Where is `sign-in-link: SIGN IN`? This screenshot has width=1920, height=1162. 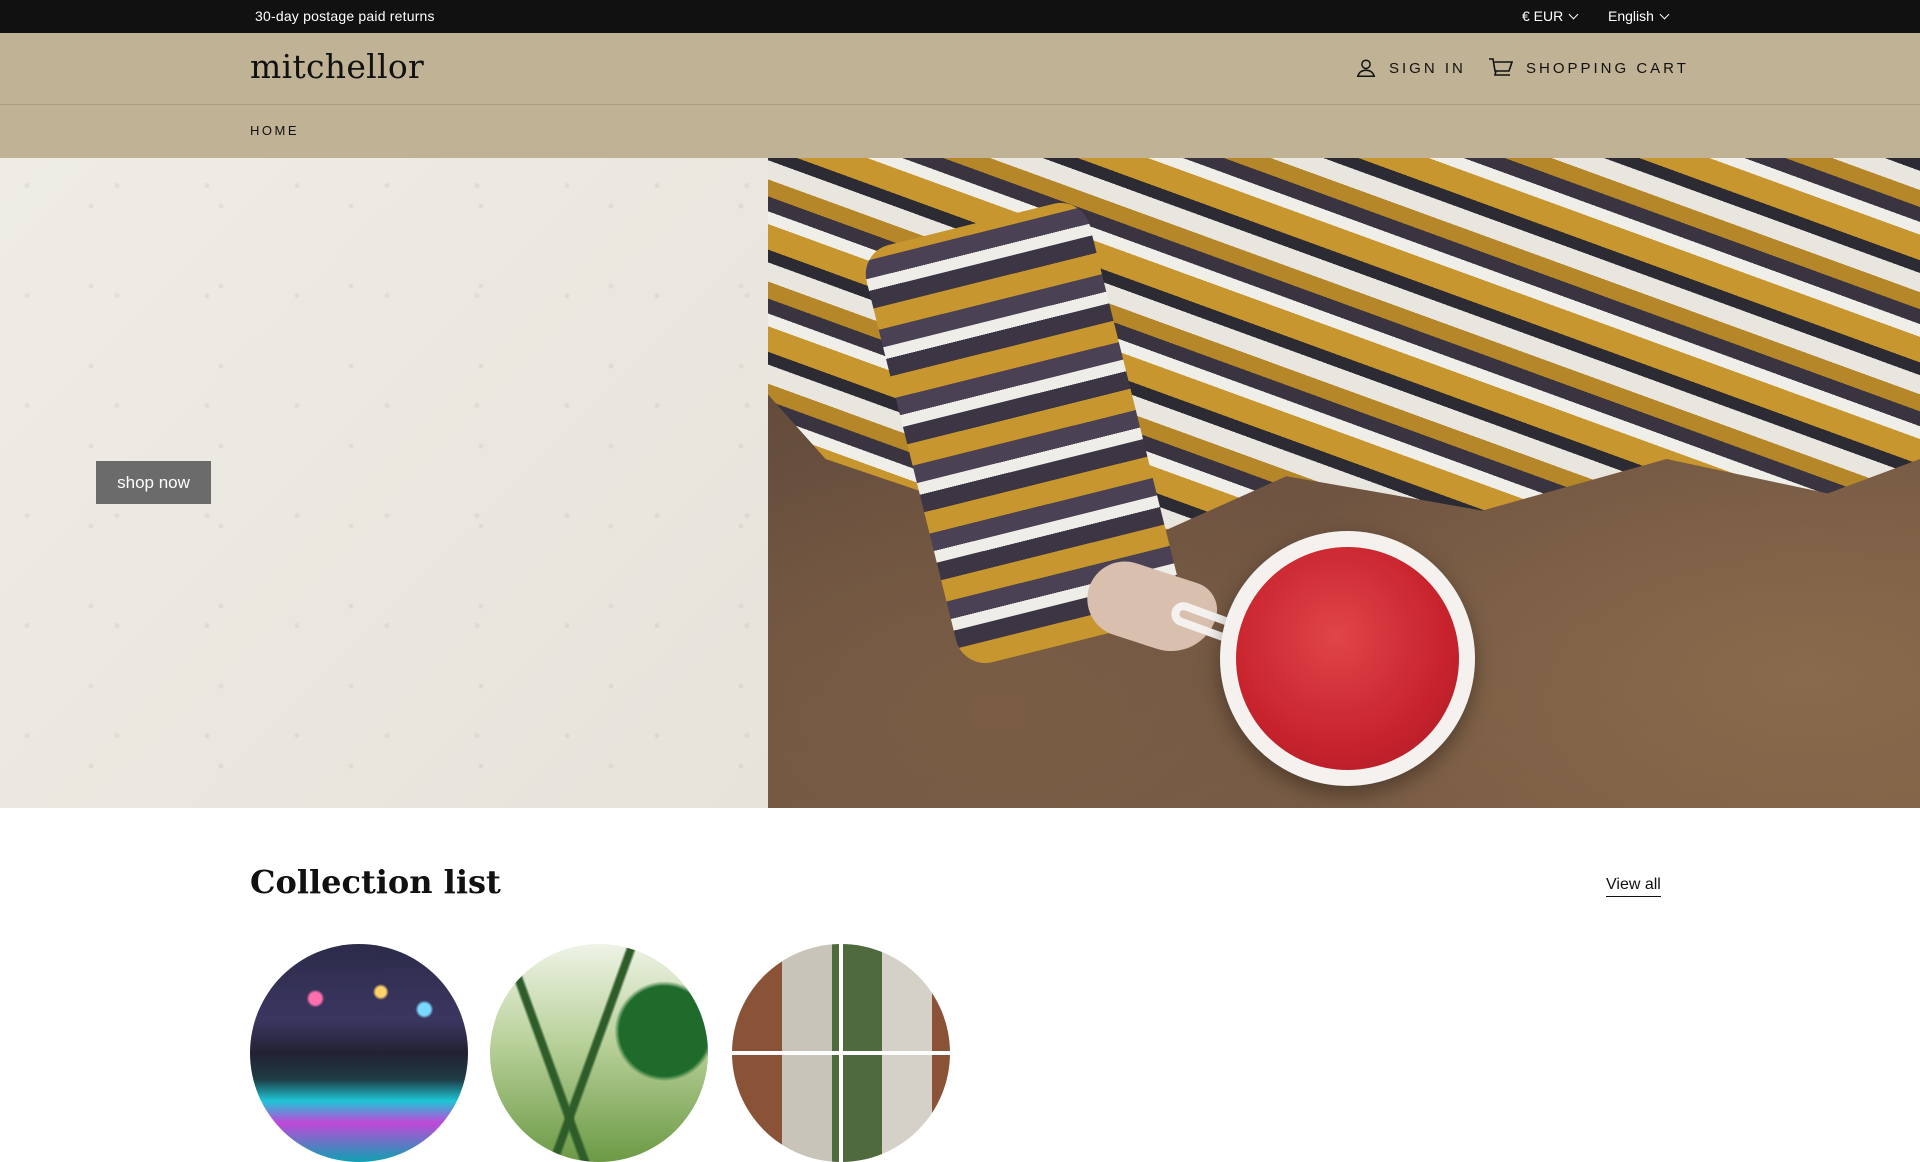 sign-in-link: SIGN IN is located at coordinates (1410, 68).